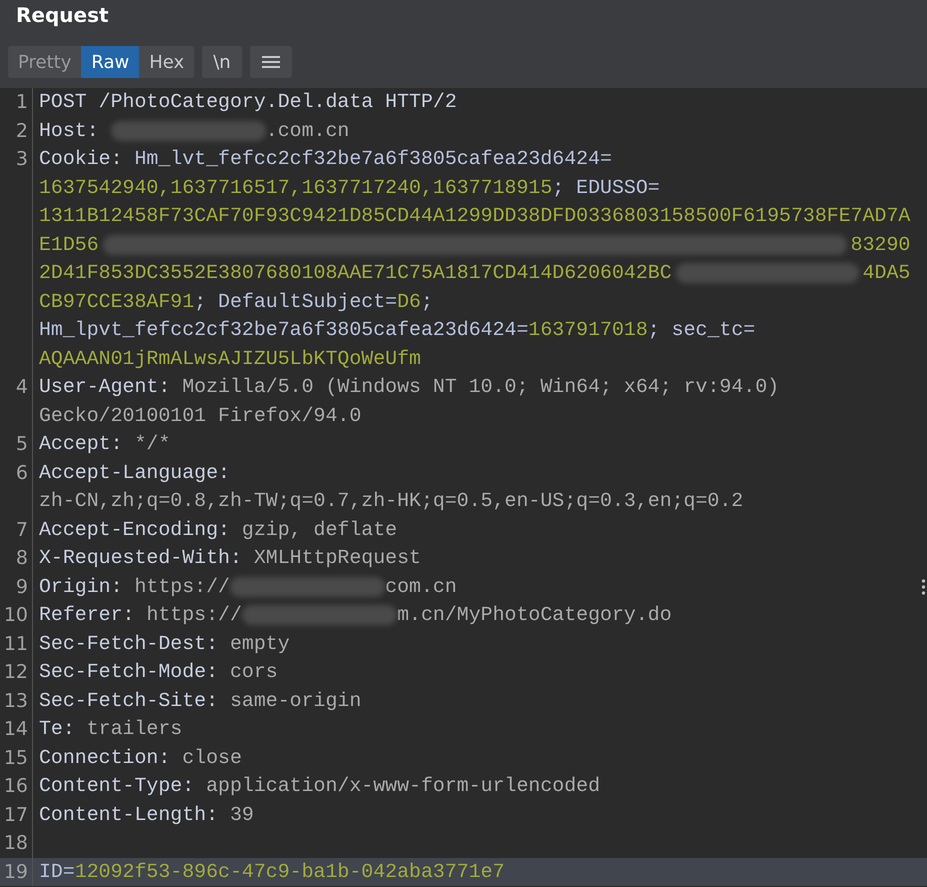  Describe the element at coordinates (403, 786) in the screenshot. I see `header-value: application/x-www-form-urlencoded` at that location.